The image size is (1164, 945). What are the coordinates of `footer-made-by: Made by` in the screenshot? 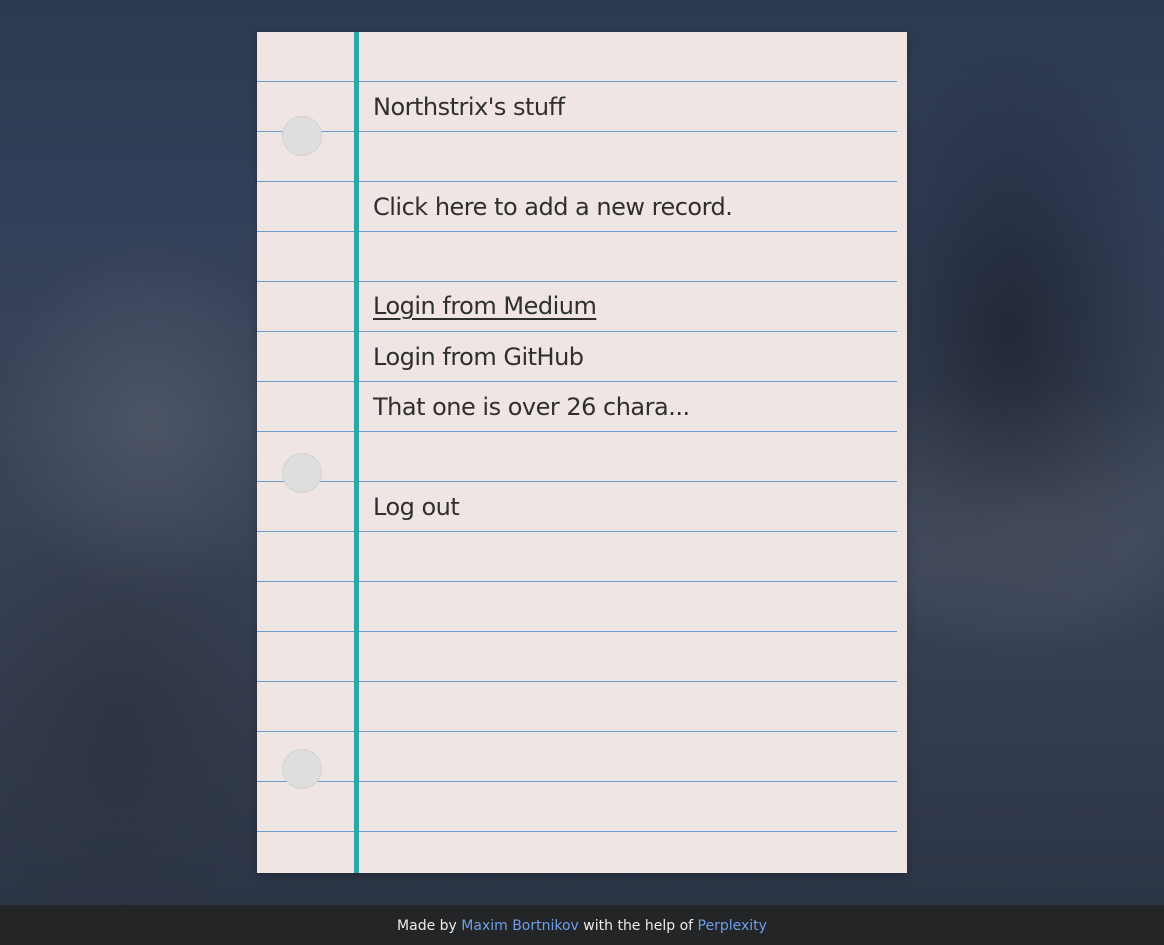 It's located at (427, 926).